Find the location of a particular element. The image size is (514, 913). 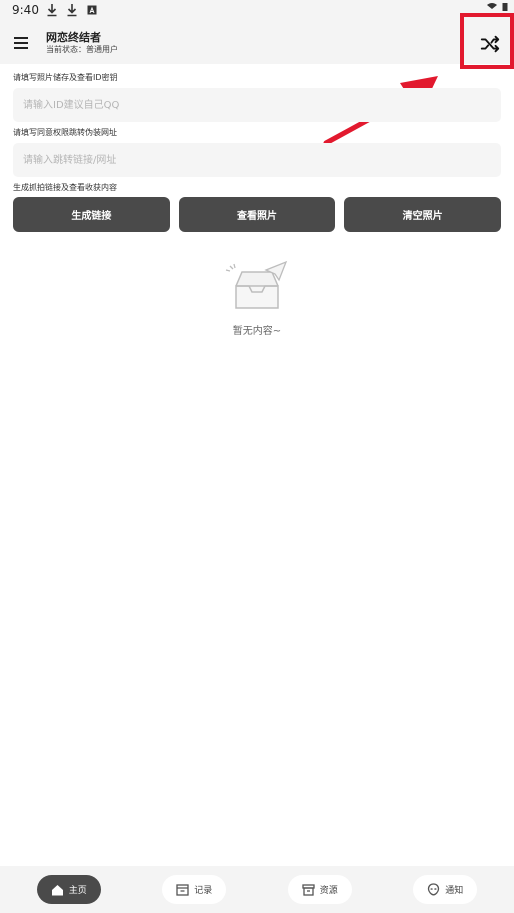

shuffle-button is located at coordinates (490, 44).